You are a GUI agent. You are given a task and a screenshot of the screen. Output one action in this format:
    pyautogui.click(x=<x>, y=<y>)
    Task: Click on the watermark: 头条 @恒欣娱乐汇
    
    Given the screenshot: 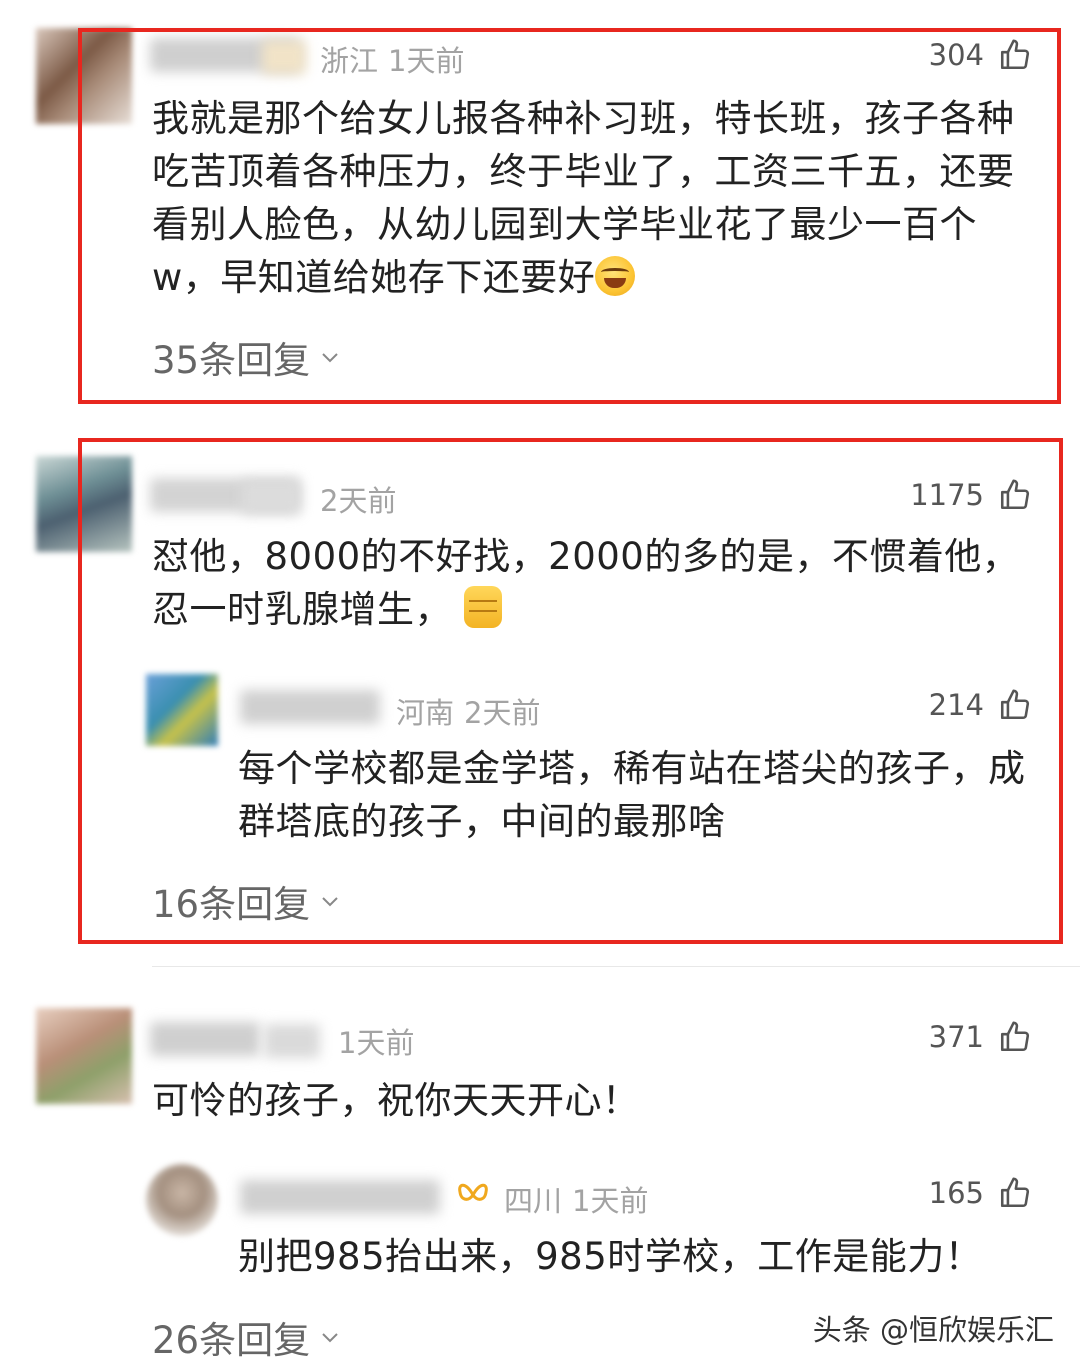 What is the action you would take?
    pyautogui.click(x=933, y=1328)
    